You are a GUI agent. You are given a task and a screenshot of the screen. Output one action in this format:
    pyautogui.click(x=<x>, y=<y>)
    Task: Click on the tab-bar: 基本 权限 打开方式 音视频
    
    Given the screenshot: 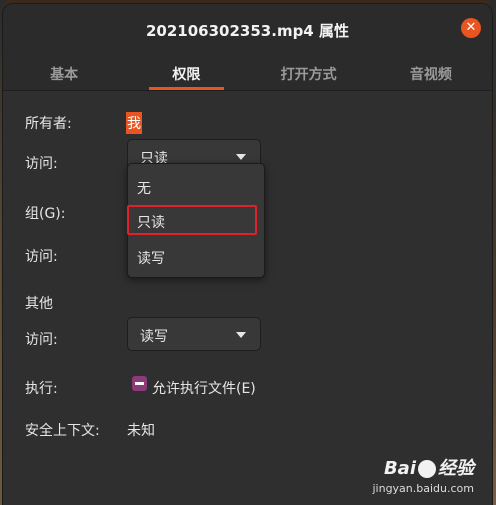 What is the action you would take?
    pyautogui.click(x=247, y=73)
    